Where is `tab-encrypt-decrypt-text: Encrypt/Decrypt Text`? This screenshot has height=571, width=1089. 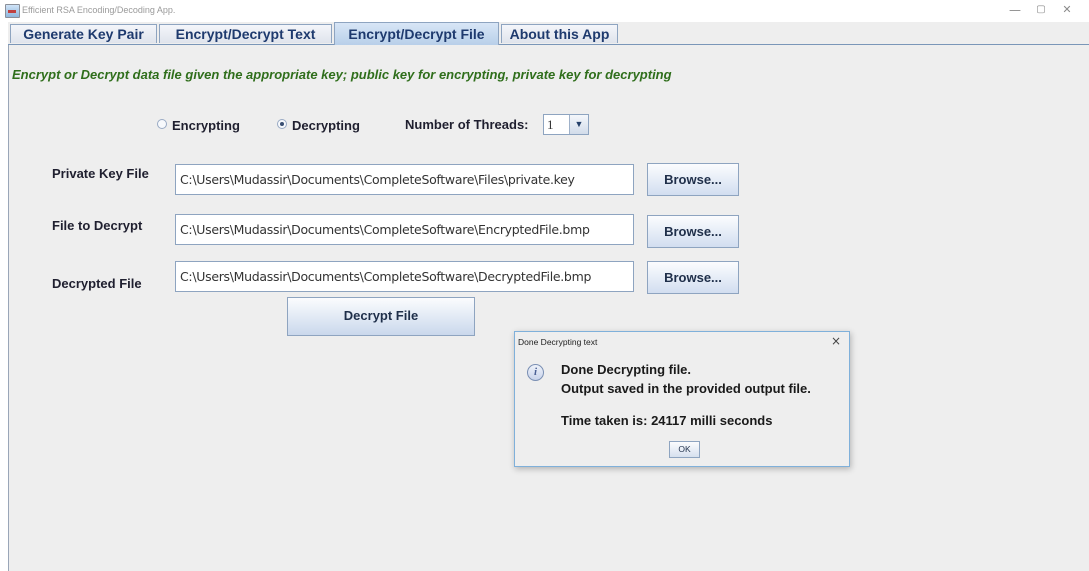
tab-encrypt-decrypt-text: Encrypt/Decrypt Text is located at coordinates (245, 33).